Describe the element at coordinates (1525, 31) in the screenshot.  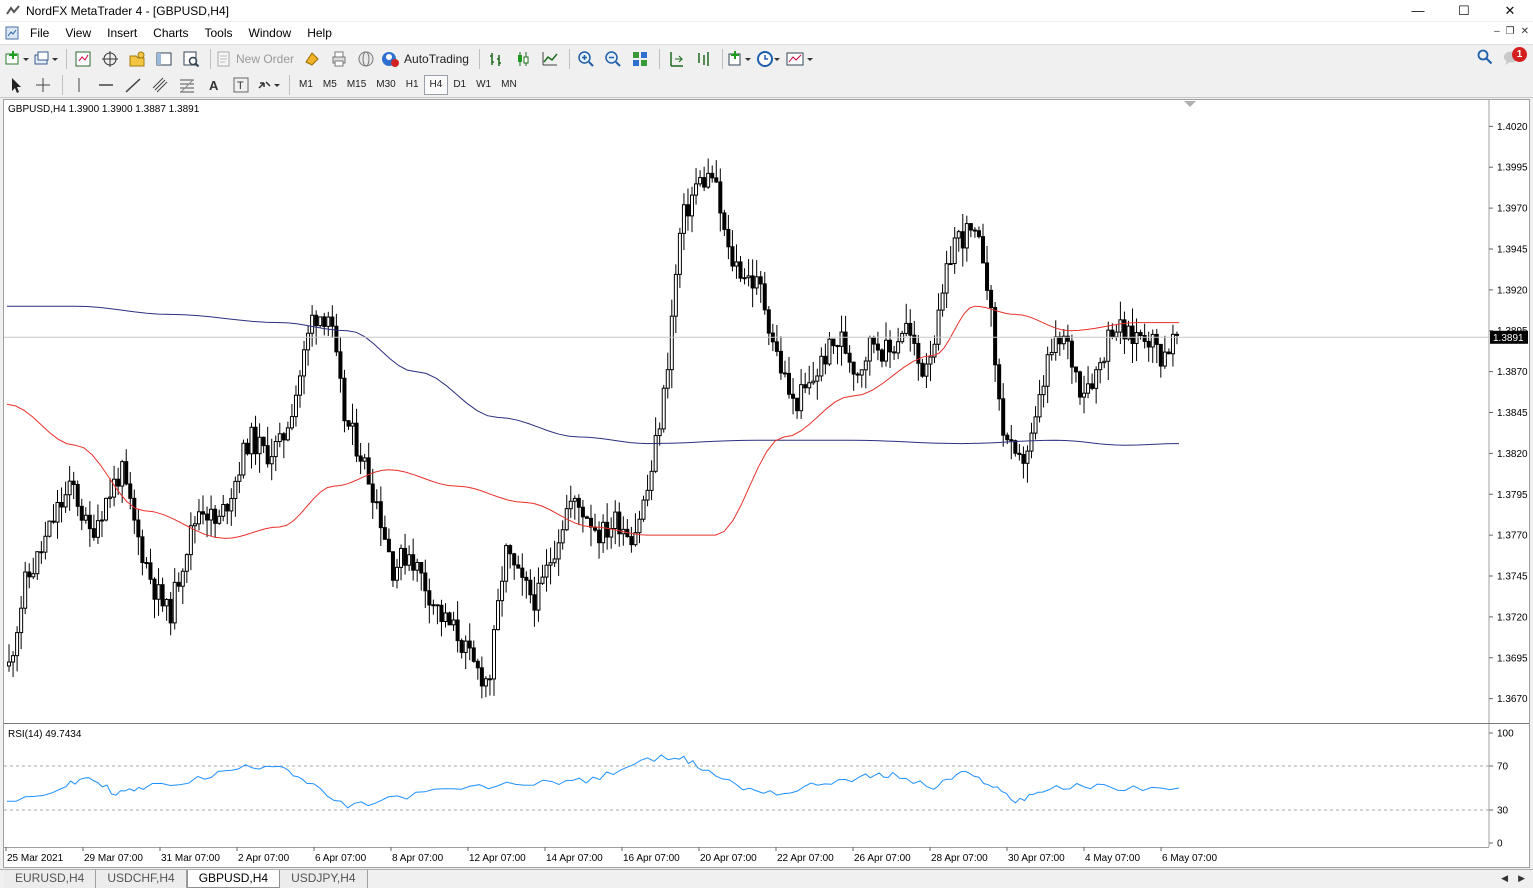
I see `mdi-close-button: ✕` at that location.